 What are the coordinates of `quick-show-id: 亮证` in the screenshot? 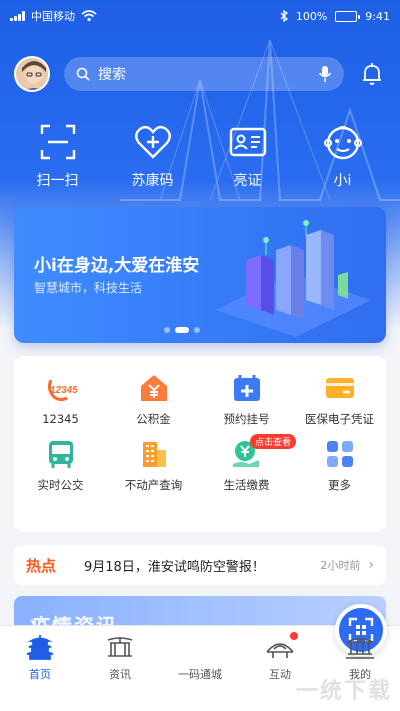 It's located at (248, 156).